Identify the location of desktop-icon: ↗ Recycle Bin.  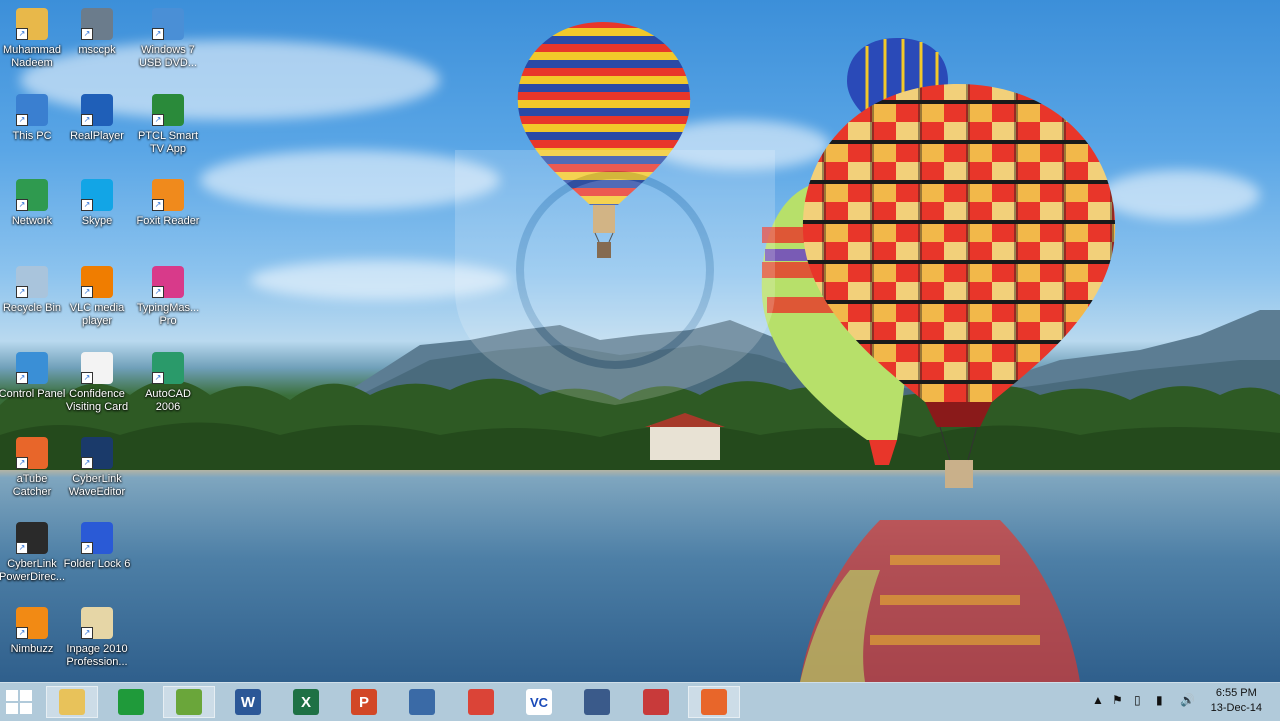
(34, 288).